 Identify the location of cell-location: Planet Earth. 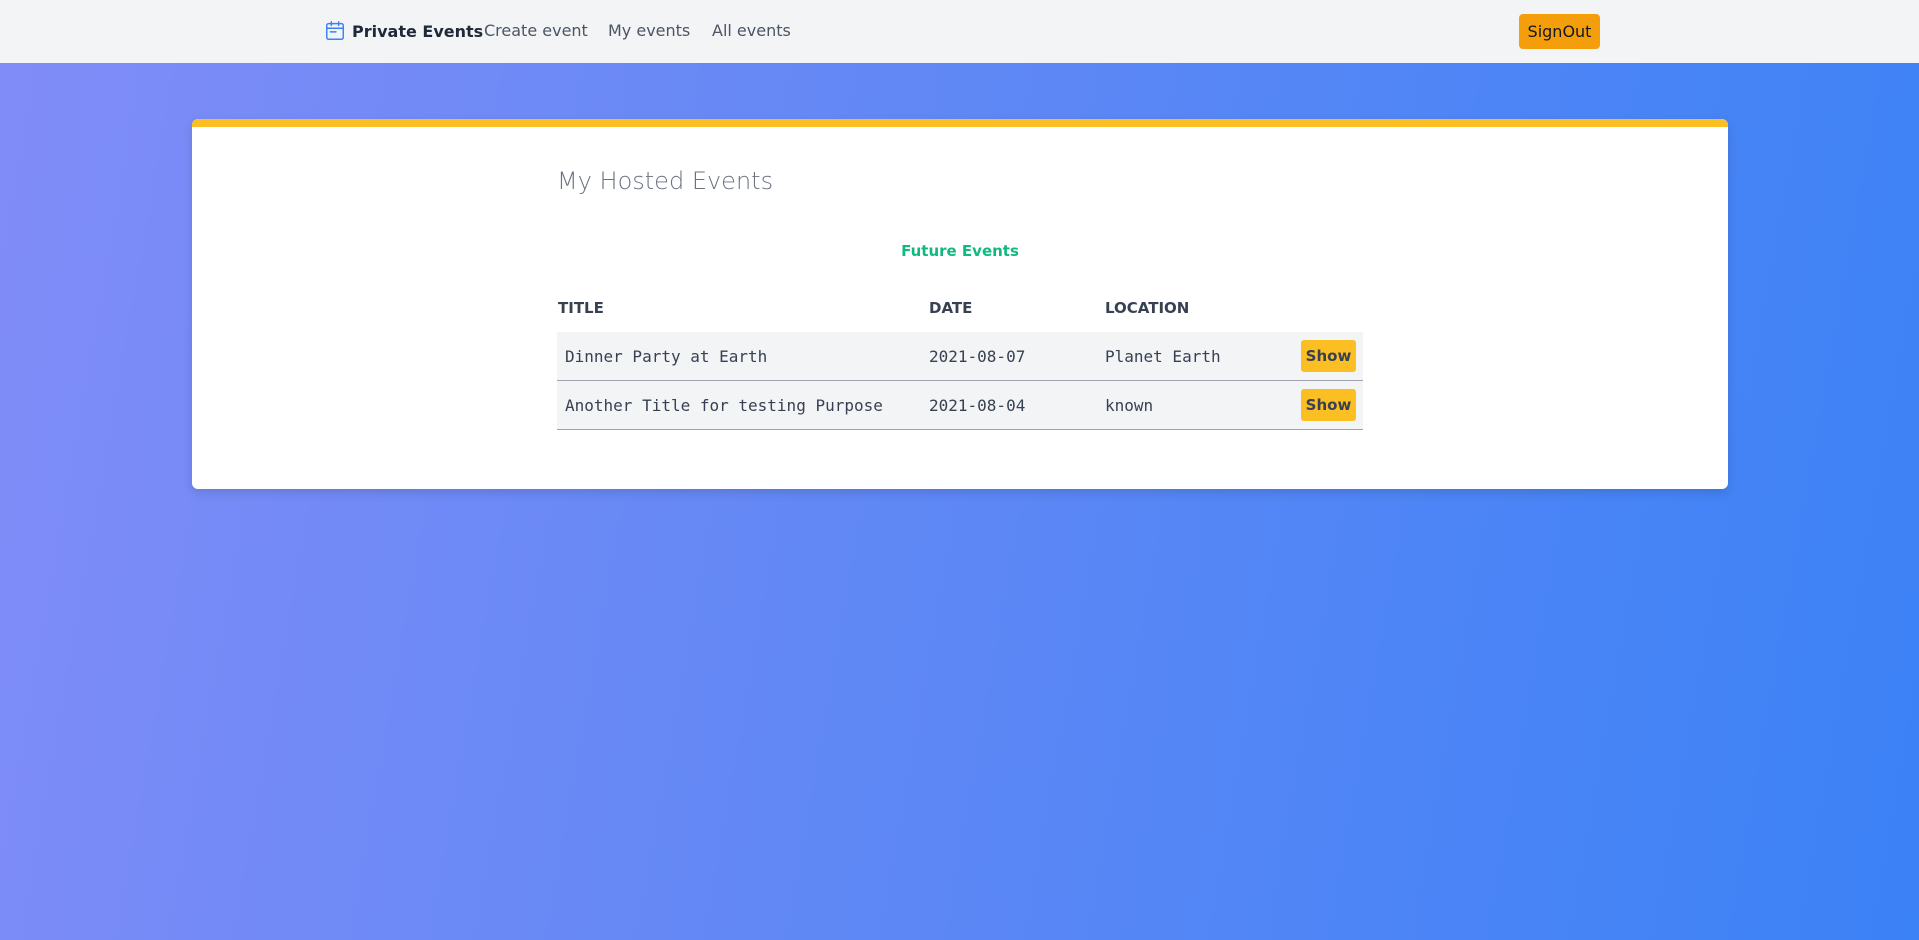
(1163, 356).